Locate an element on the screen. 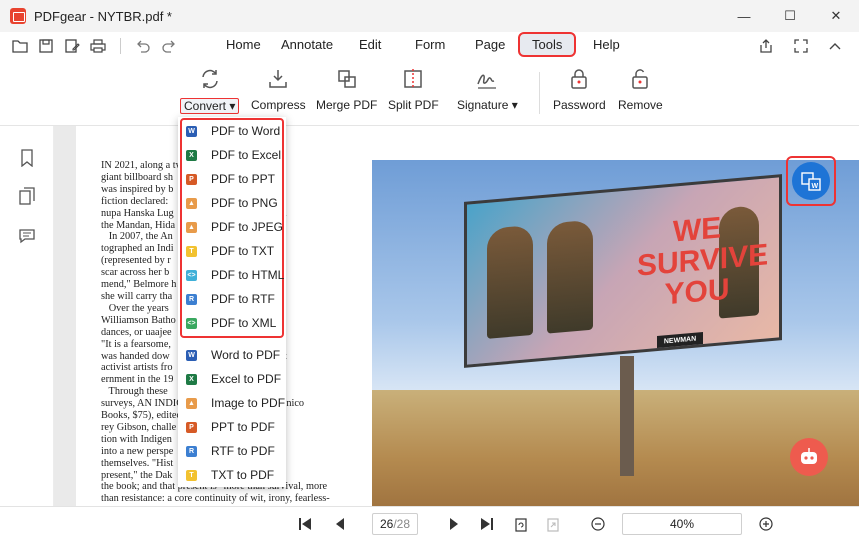 The height and width of the screenshot is (540, 859). export-page-icon is located at coordinates (553, 524).